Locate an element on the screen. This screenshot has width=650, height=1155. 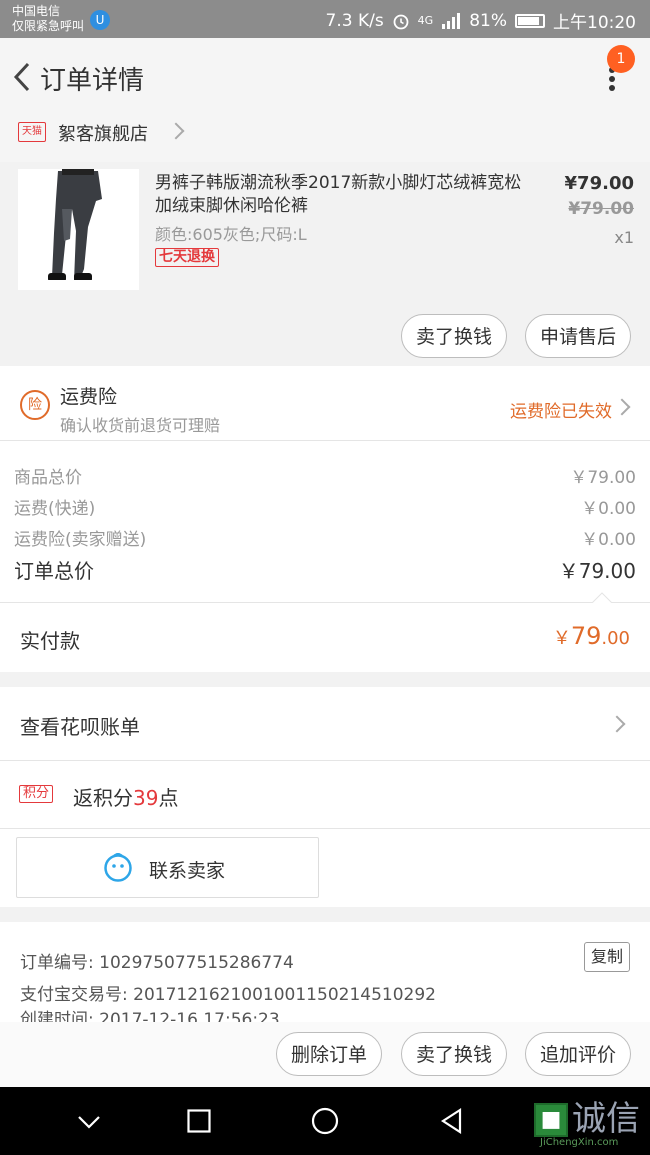
carrier-name: 中国电信 is located at coordinates (36, 11).